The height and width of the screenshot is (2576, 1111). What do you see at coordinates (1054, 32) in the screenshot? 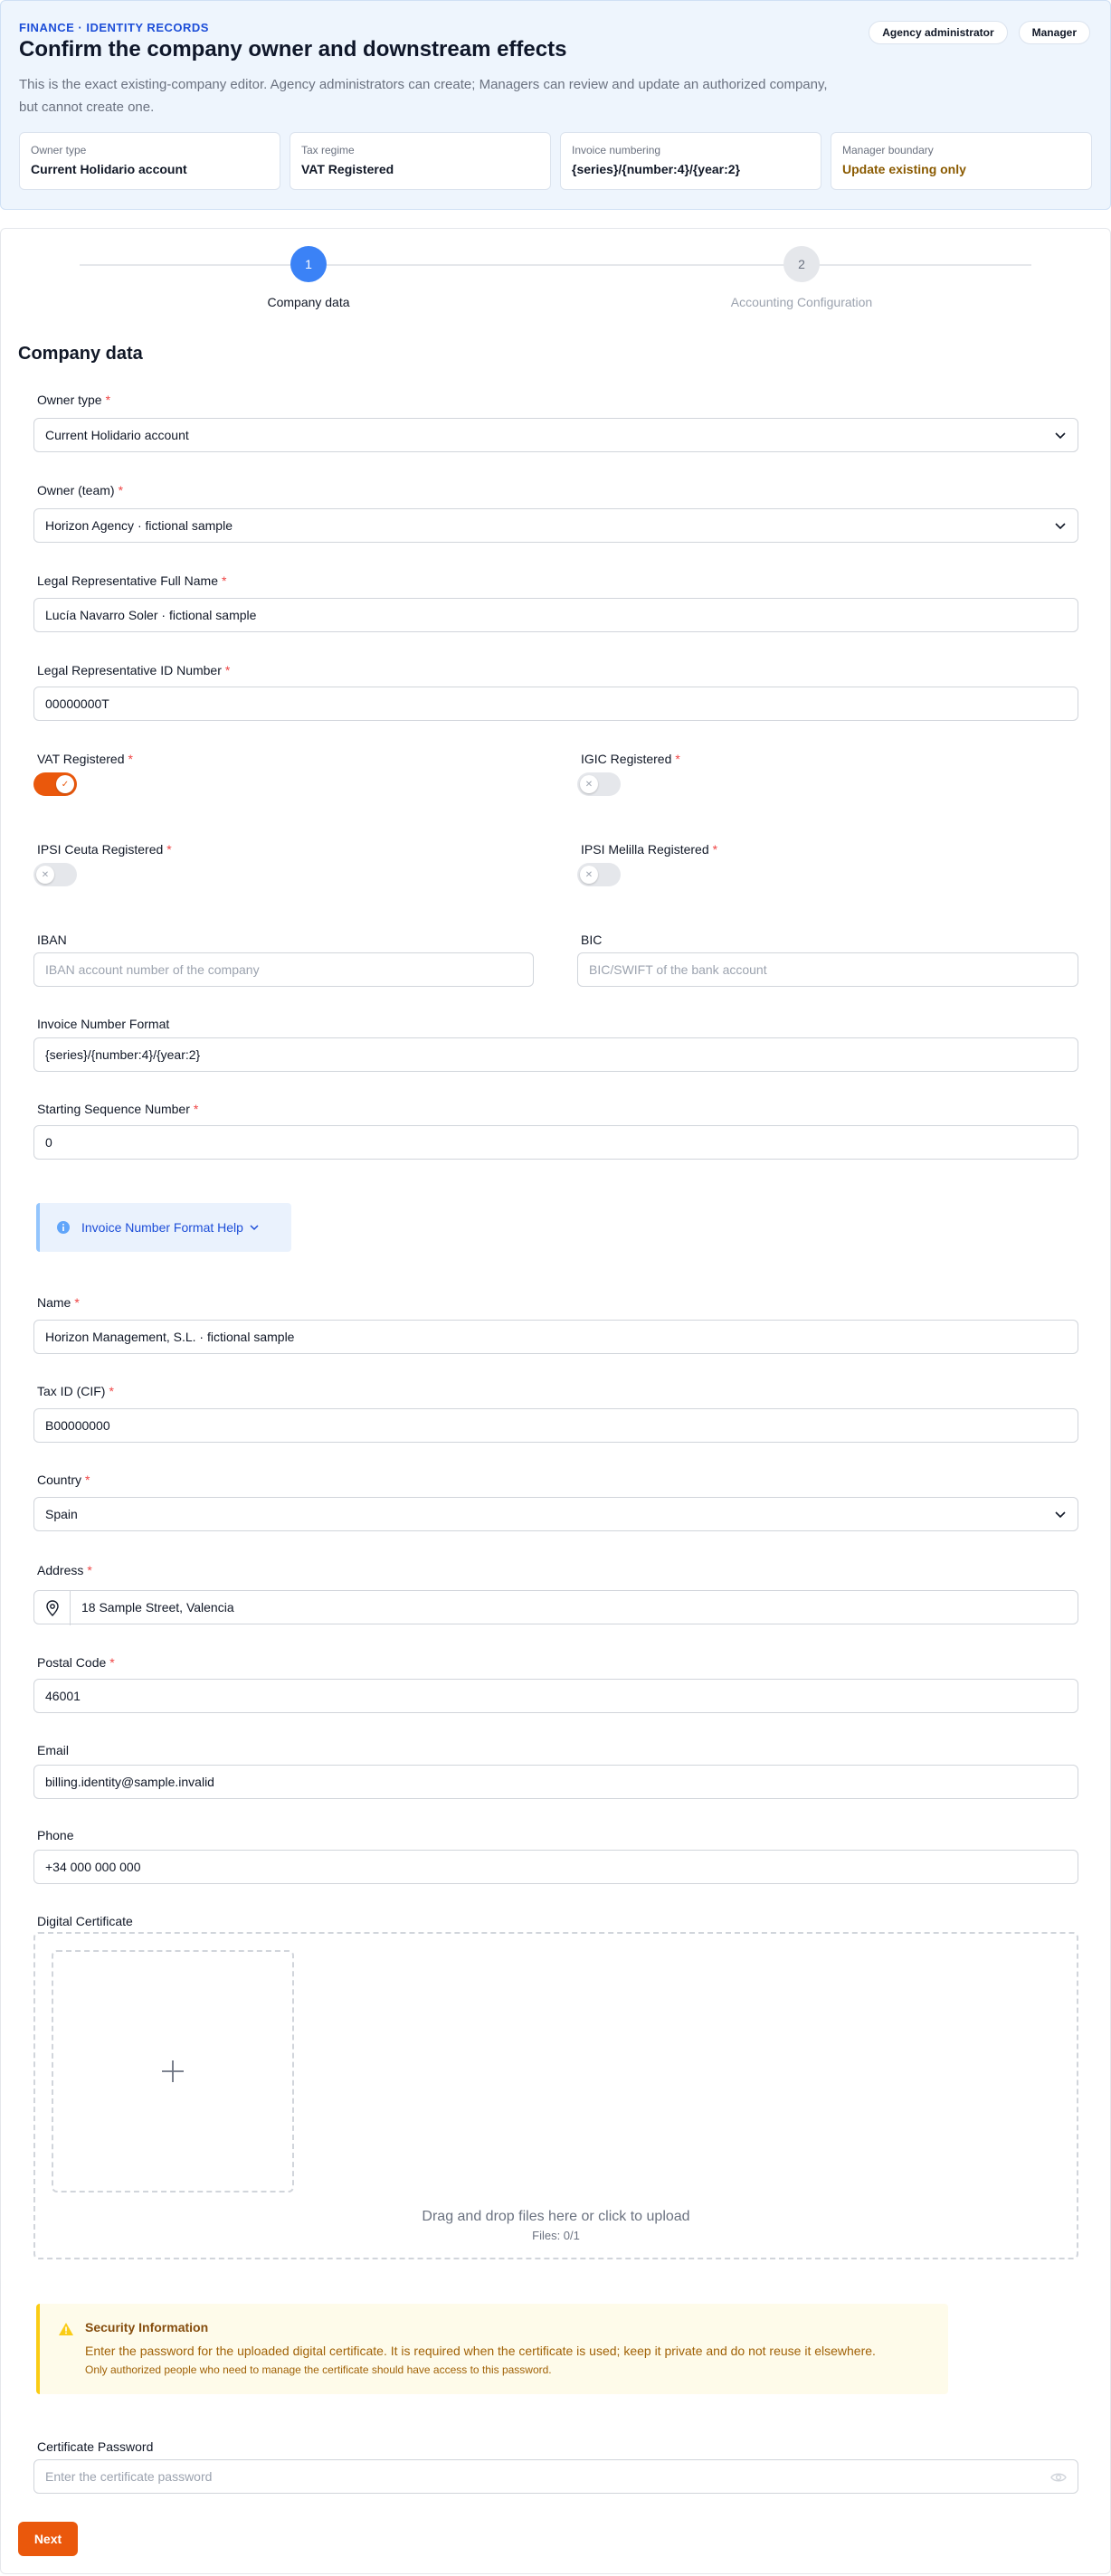
I see `role-badge-manager: Manager` at bounding box center [1054, 32].